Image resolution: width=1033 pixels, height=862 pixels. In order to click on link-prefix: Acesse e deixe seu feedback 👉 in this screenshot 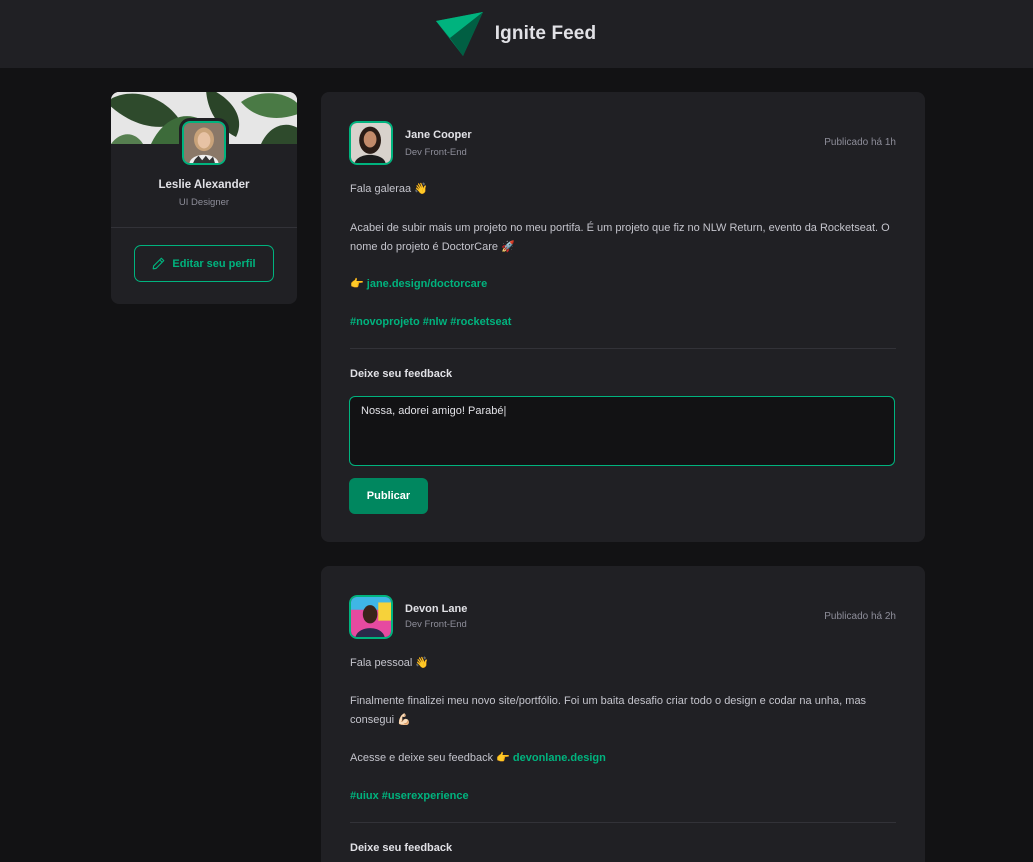, I will do `click(431, 758)`.